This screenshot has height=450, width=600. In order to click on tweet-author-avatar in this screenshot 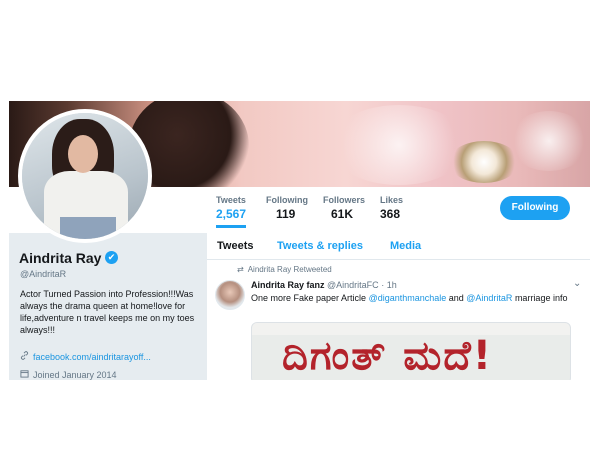, I will do `click(230, 295)`.